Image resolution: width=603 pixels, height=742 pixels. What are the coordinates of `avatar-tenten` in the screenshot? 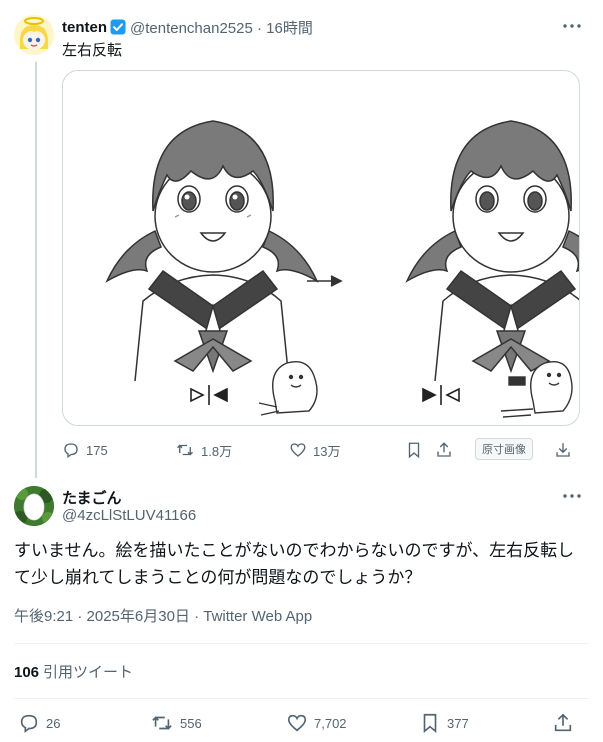 It's located at (34, 35).